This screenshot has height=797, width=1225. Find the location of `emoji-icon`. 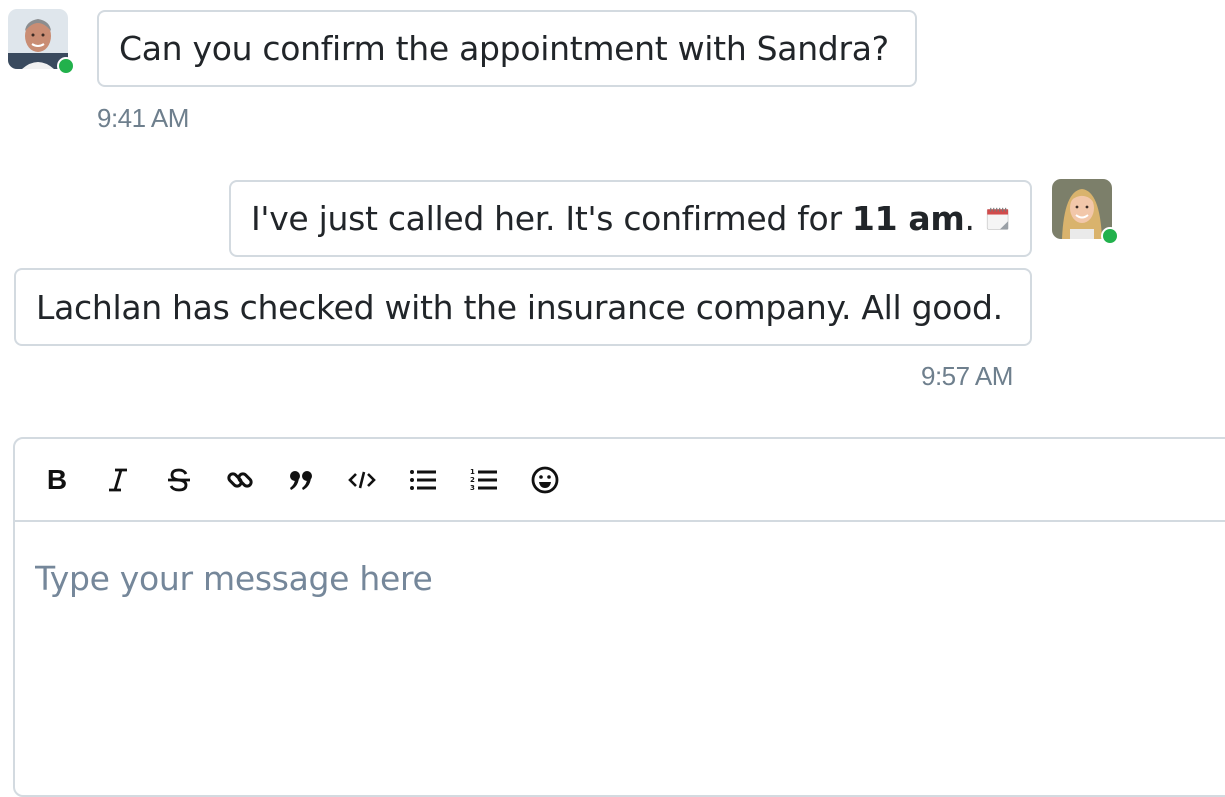

emoji-icon is located at coordinates (545, 479).